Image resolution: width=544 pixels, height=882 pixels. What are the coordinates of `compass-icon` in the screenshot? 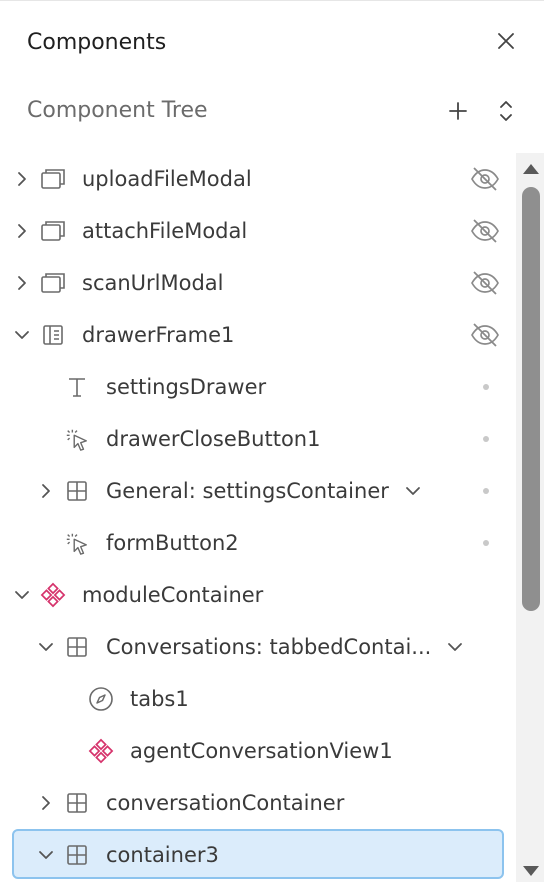 It's located at (101, 699).